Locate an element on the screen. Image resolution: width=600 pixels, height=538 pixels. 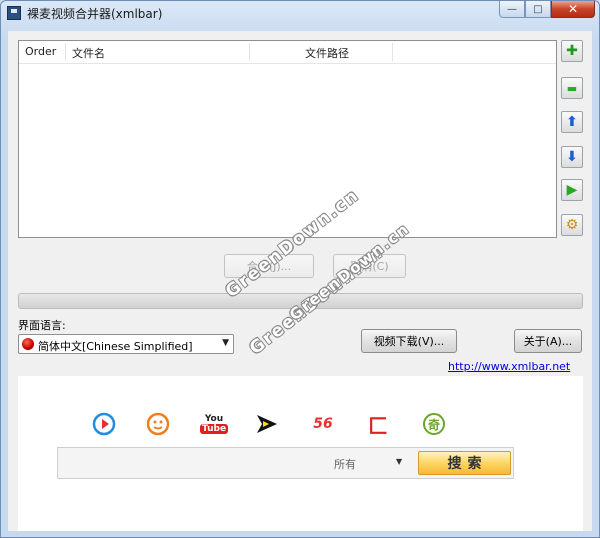
settings-icon: ⚙ is located at coordinates (572, 225).